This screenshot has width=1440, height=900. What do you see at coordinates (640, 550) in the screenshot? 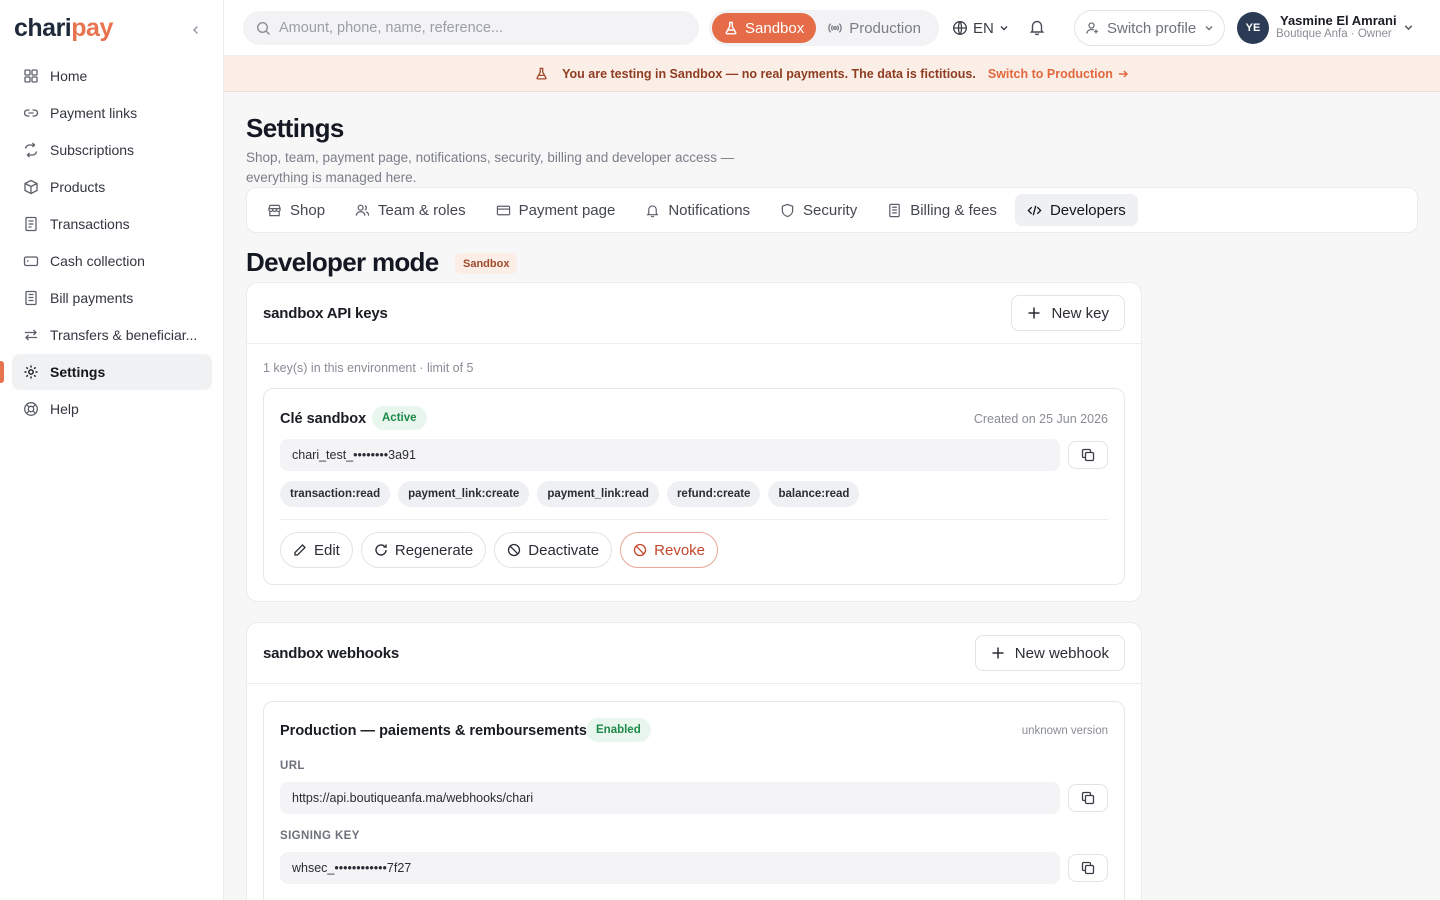
I see `ban-icon` at bounding box center [640, 550].